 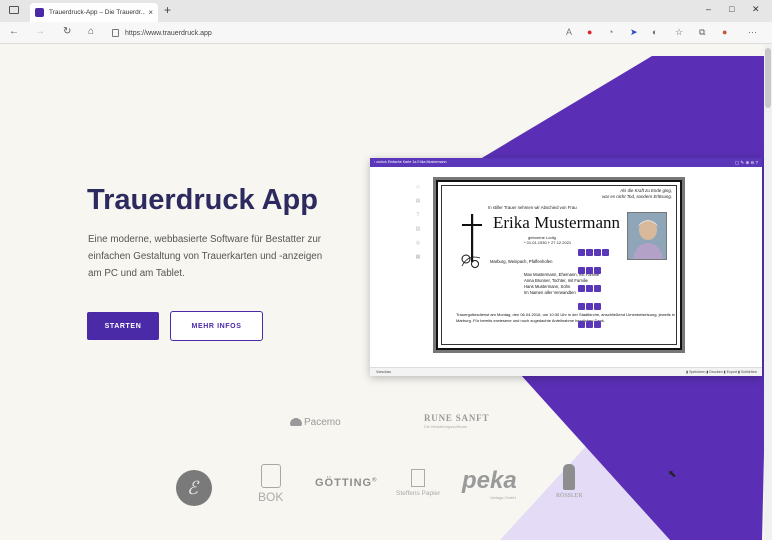 What do you see at coordinates (322, 422) in the screenshot?
I see `logo-pacemo-text: Pacemo` at bounding box center [322, 422].